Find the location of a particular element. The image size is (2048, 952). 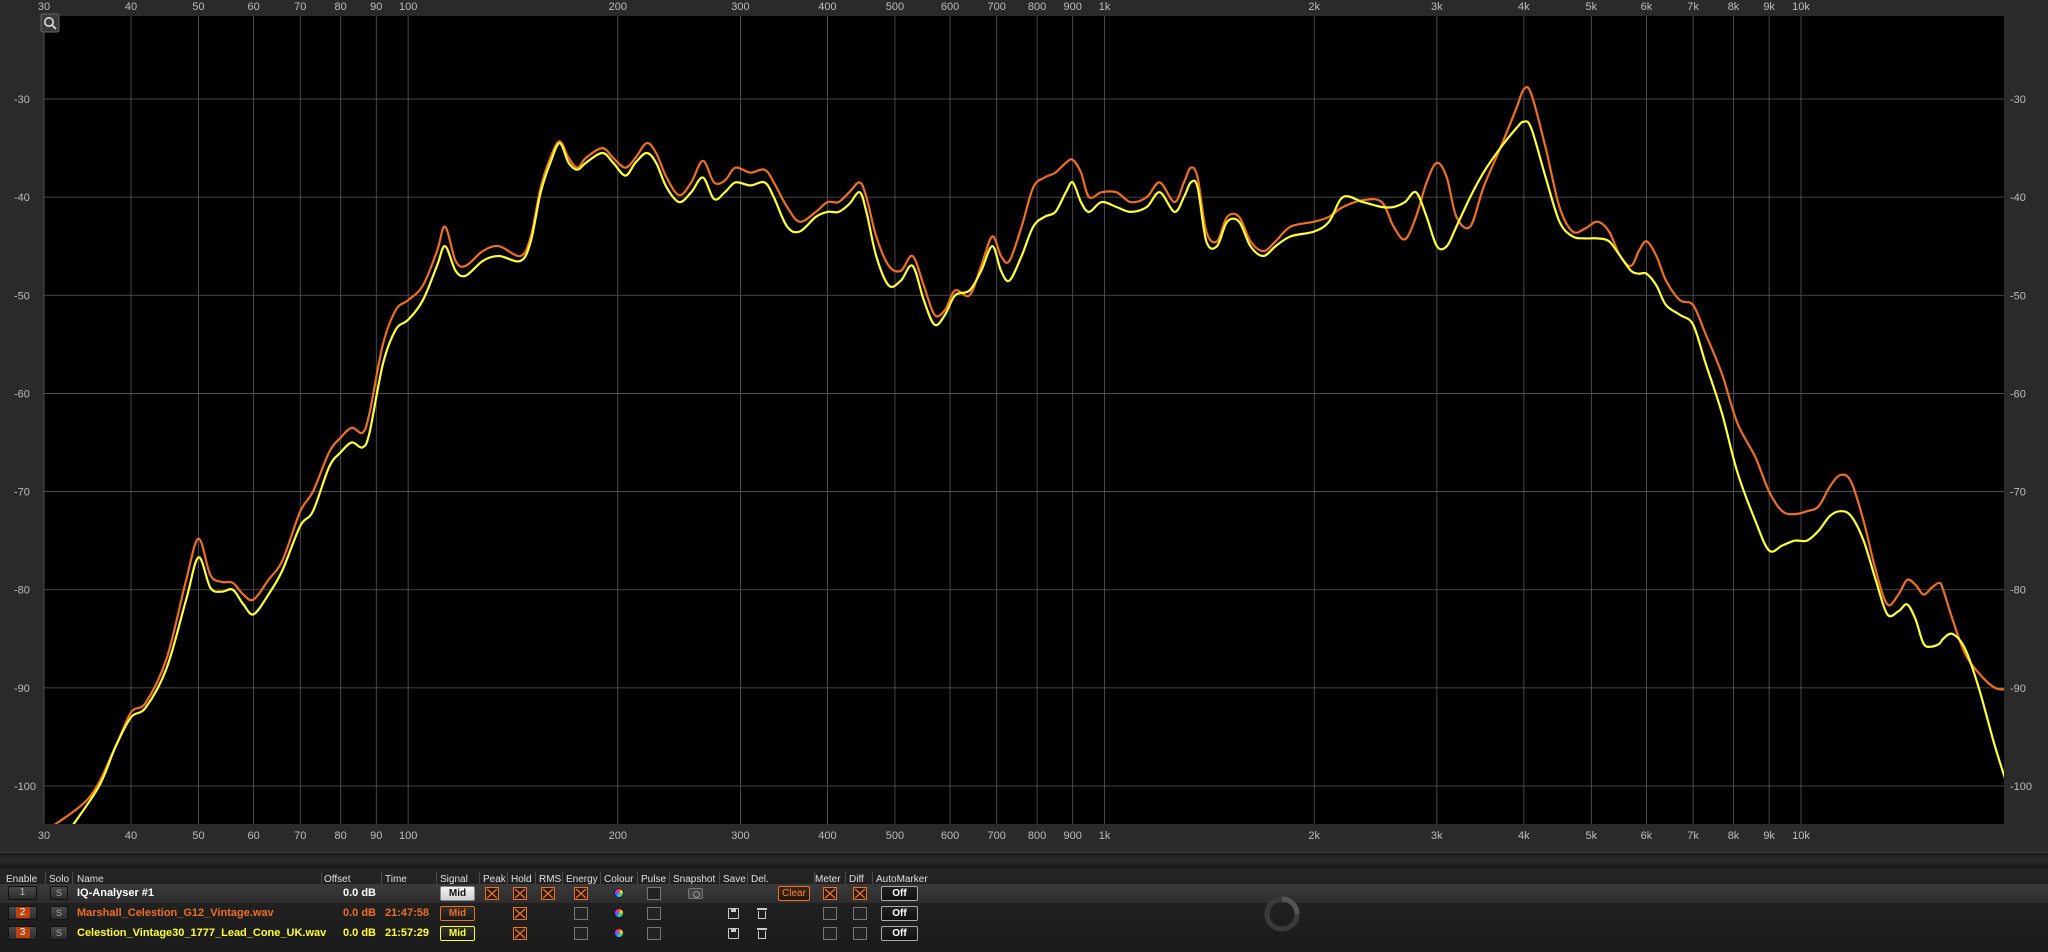

freq-label-bottom: 30 is located at coordinates (44, 836).